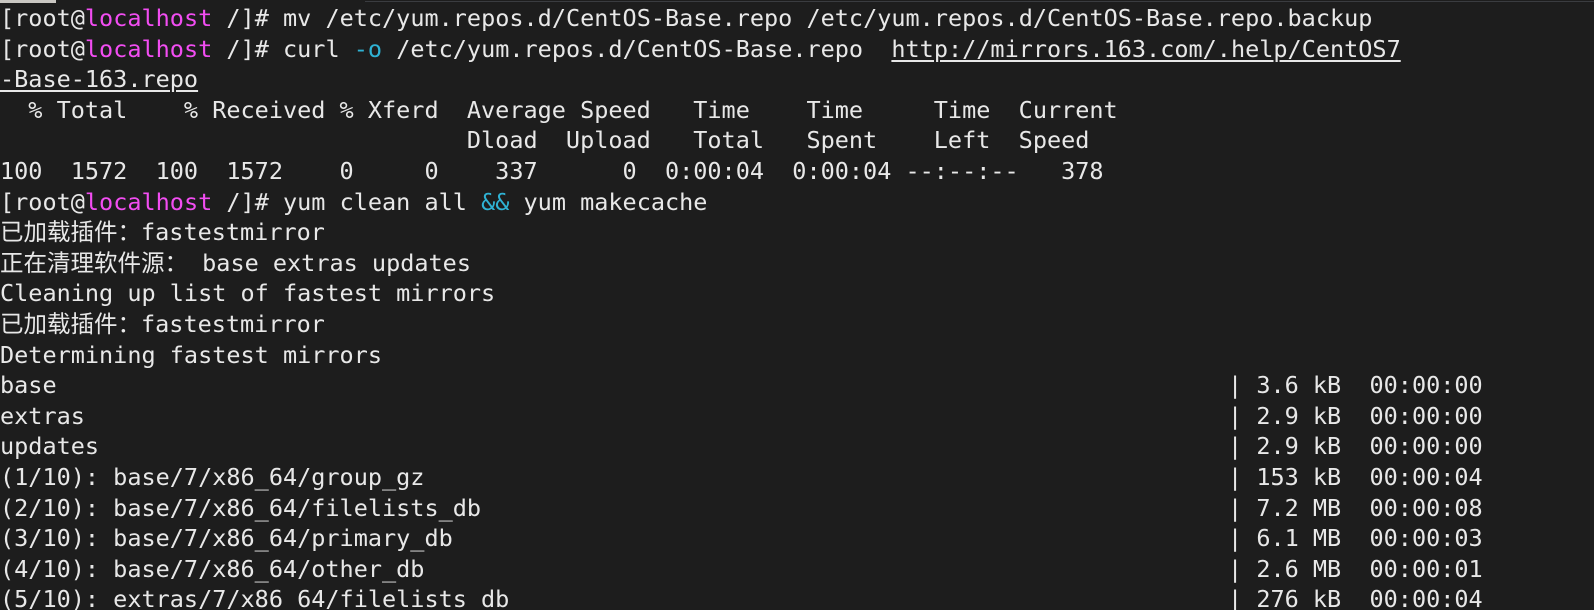 The image size is (1594, 610). What do you see at coordinates (42, 415) in the screenshot?
I see `repo-name: extras` at bounding box center [42, 415].